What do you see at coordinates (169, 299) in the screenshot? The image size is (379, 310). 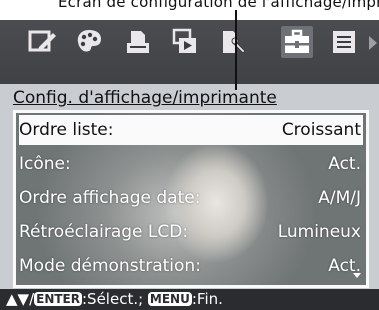 I see `menu-key-icon: MENU` at bounding box center [169, 299].